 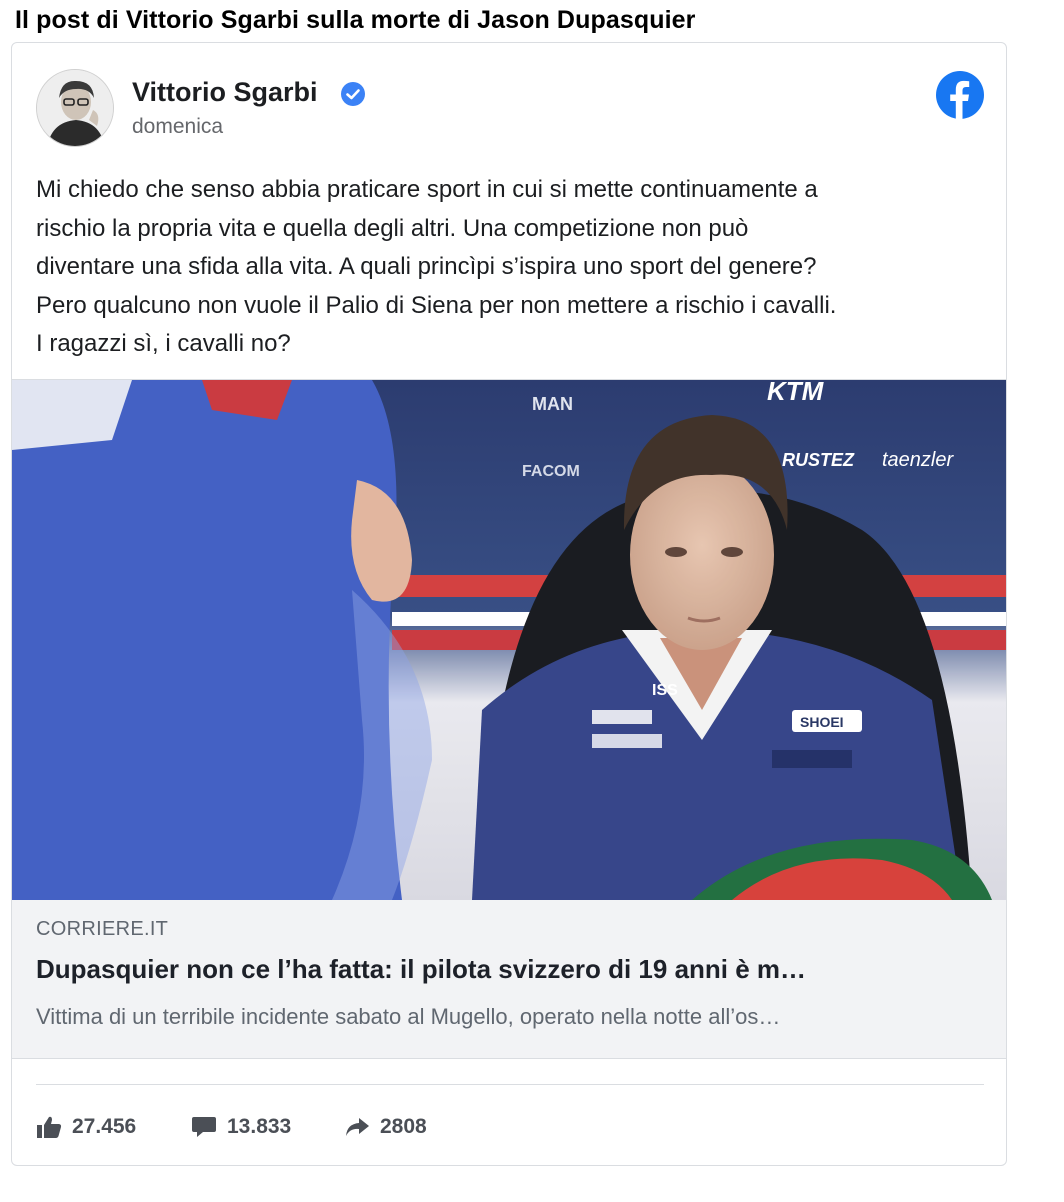 What do you see at coordinates (177, 127) in the screenshot?
I see `post-date: domenica` at bounding box center [177, 127].